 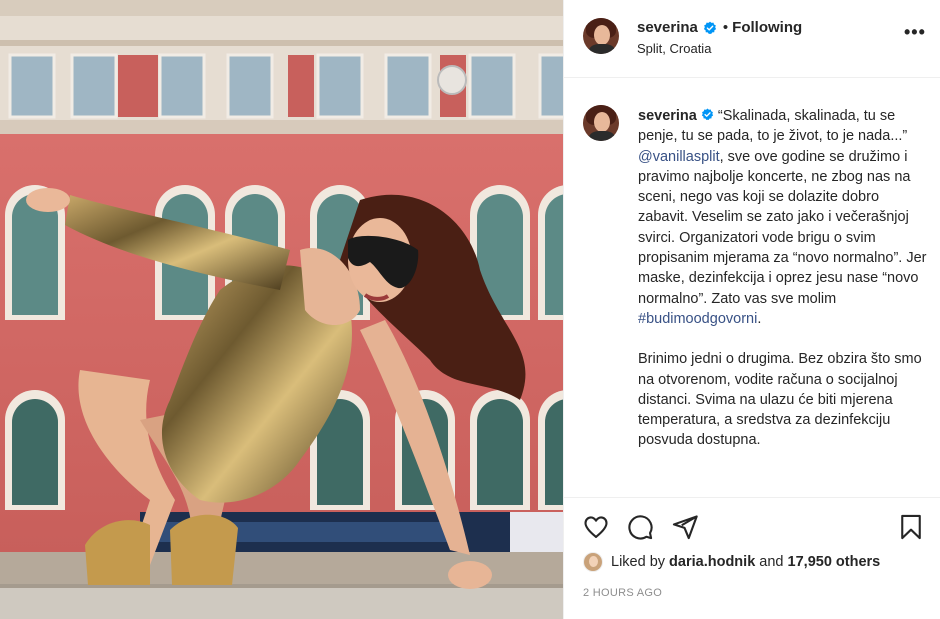 What do you see at coordinates (759, 318) in the screenshot?
I see `caption-text-3: .` at bounding box center [759, 318].